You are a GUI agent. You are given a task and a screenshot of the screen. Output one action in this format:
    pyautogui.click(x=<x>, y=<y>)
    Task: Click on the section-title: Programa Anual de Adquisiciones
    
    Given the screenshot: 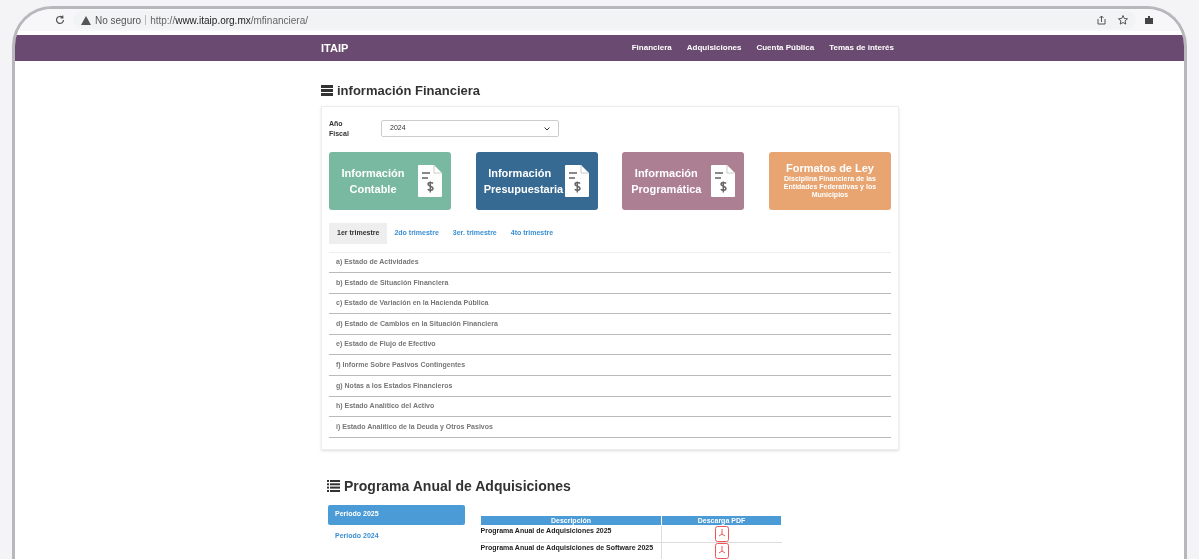 What is the action you would take?
    pyautogui.click(x=457, y=486)
    